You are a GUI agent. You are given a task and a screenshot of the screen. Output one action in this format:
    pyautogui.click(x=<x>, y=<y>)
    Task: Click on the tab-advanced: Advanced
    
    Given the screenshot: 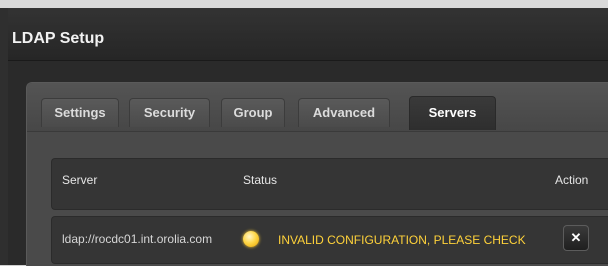 What is the action you would take?
    pyautogui.click(x=344, y=112)
    